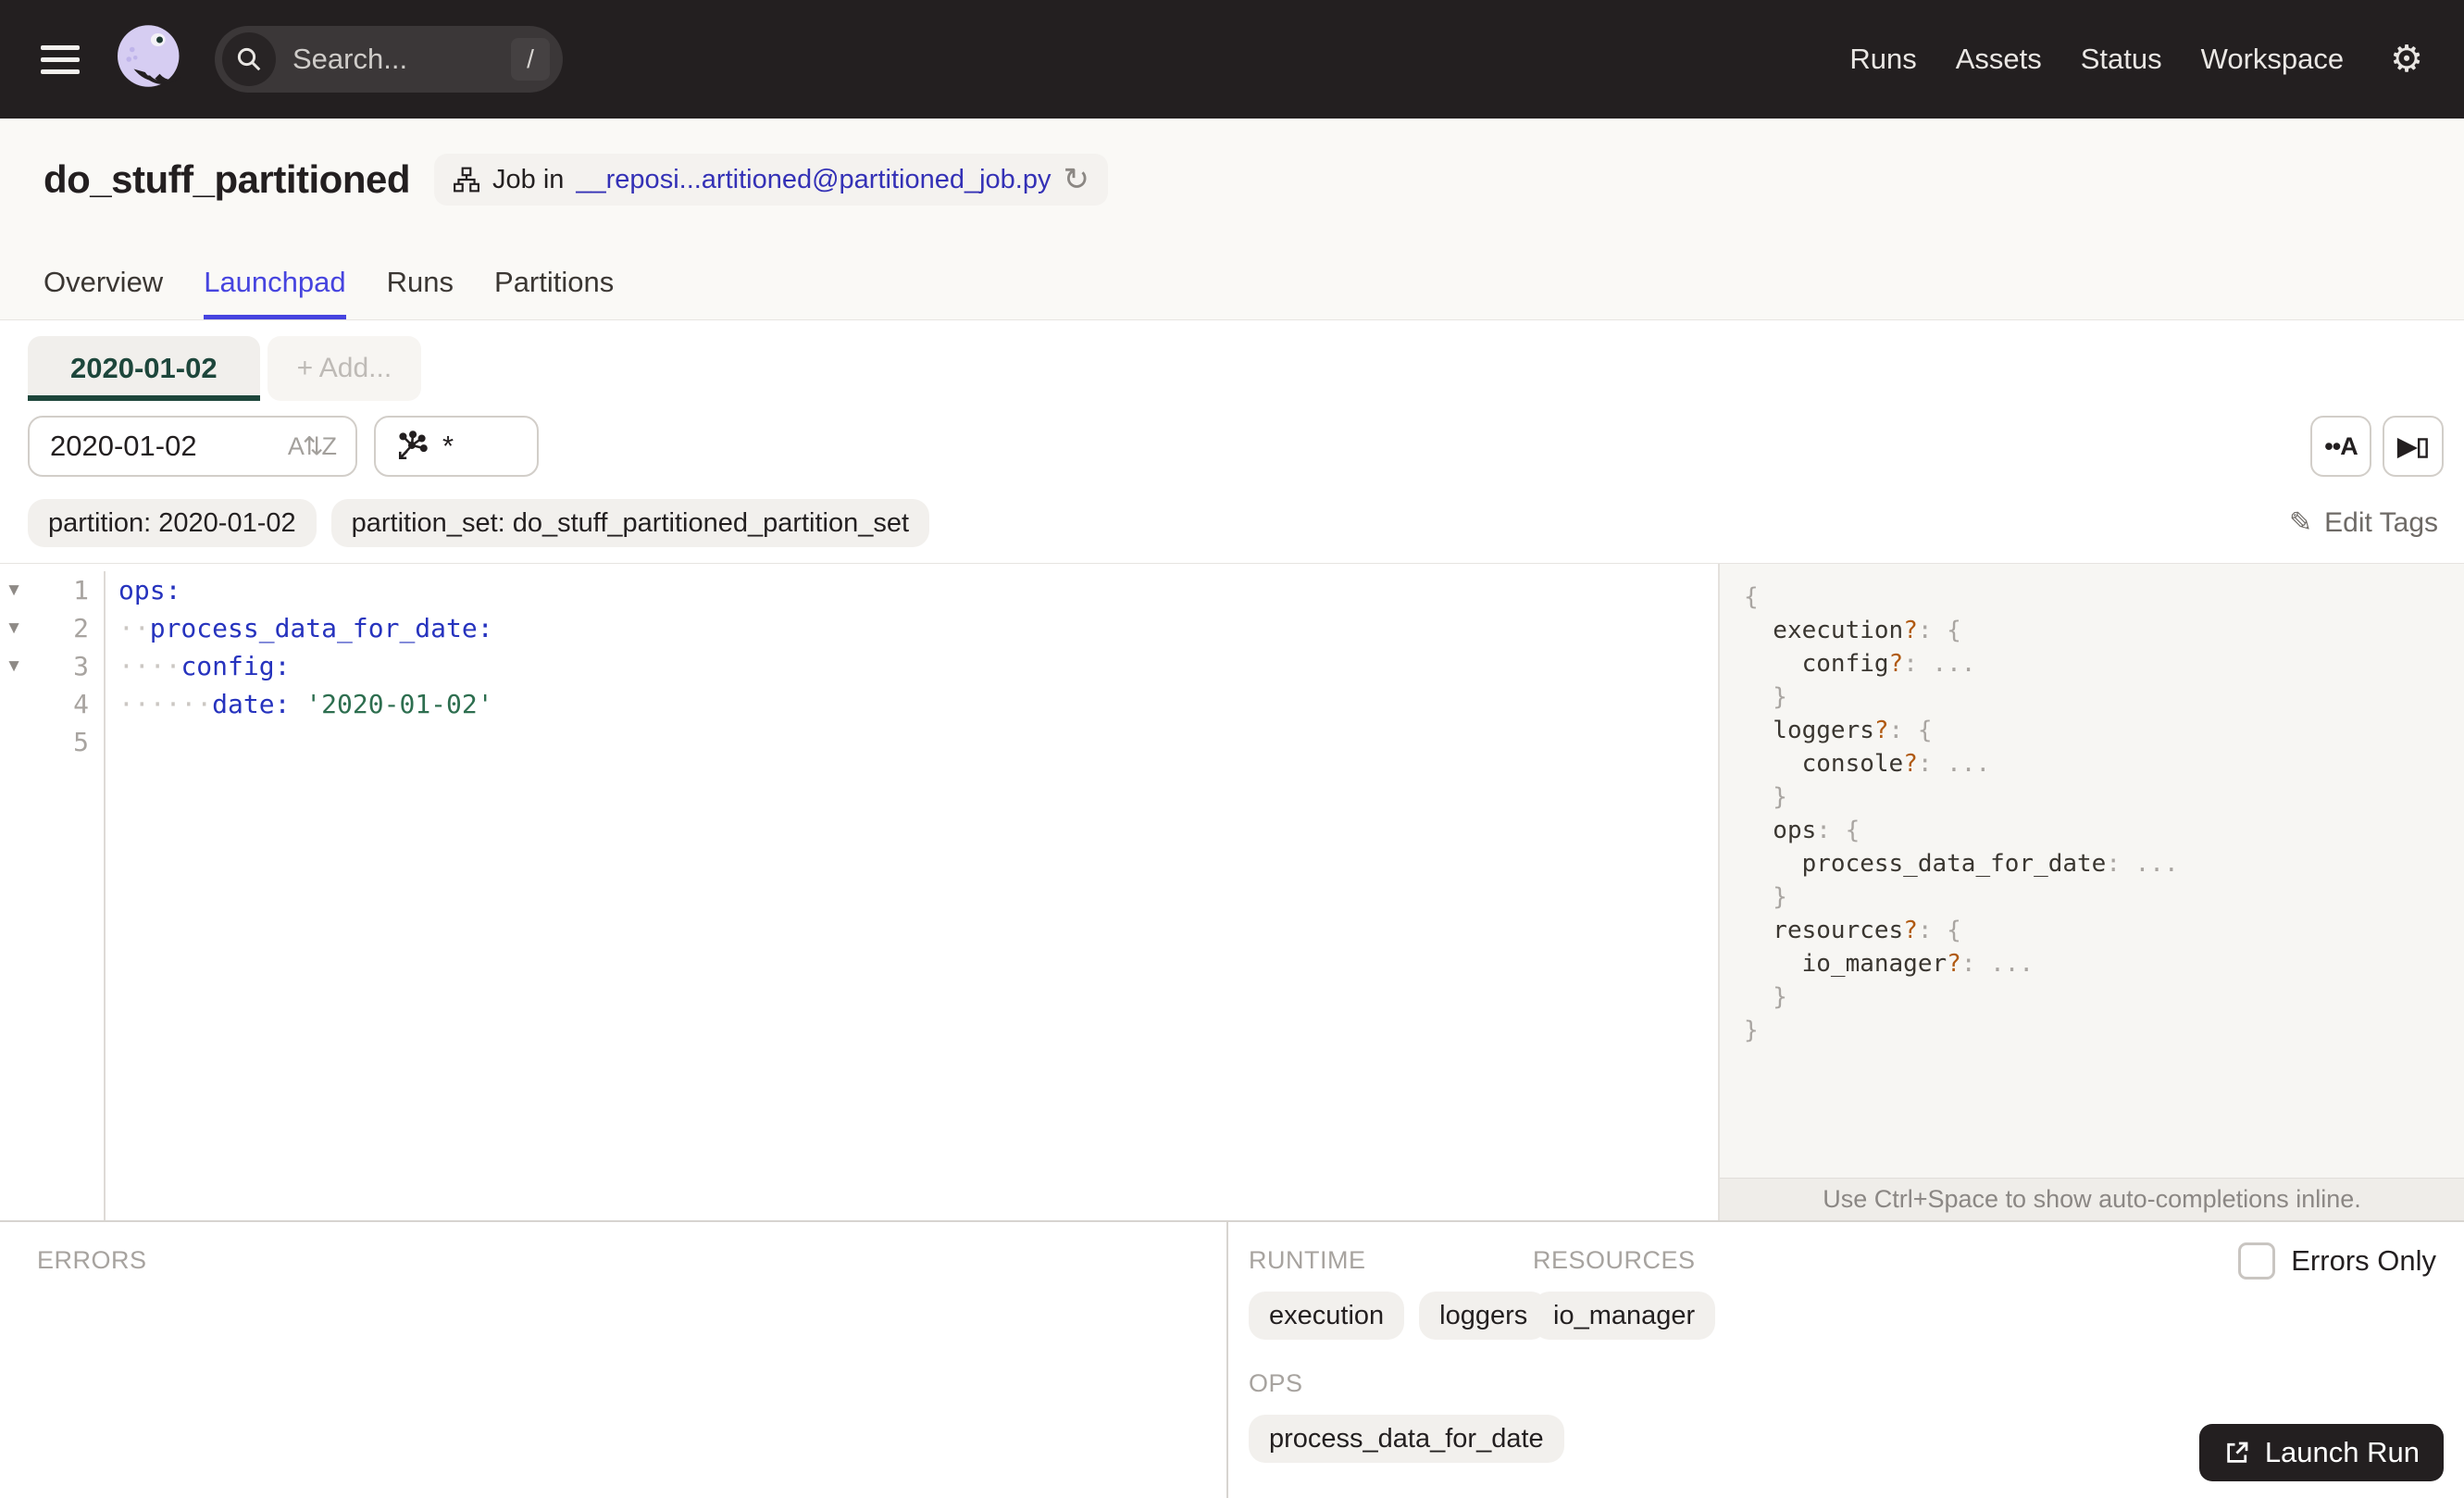 Image resolution: width=2464 pixels, height=1498 pixels. I want to click on schema-line: execution?: {, so click(2104, 630).